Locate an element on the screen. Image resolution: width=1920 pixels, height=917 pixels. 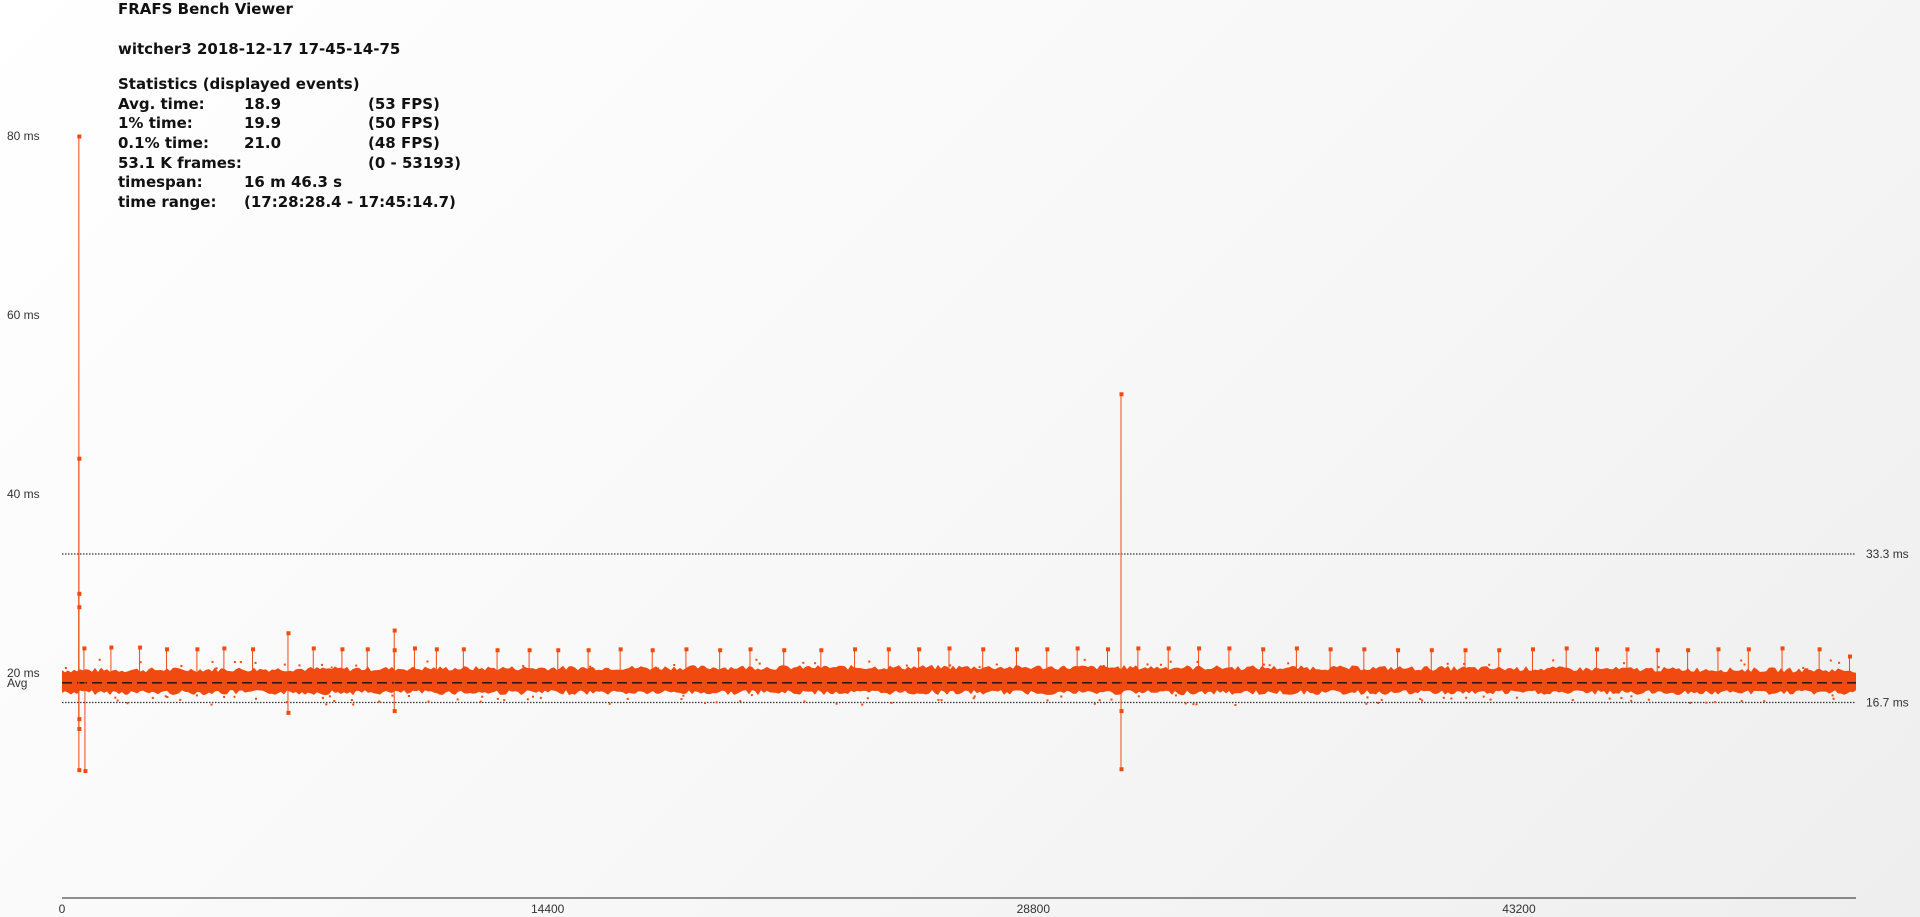
stat-extra: (50 FPS) is located at coordinates (404, 123).